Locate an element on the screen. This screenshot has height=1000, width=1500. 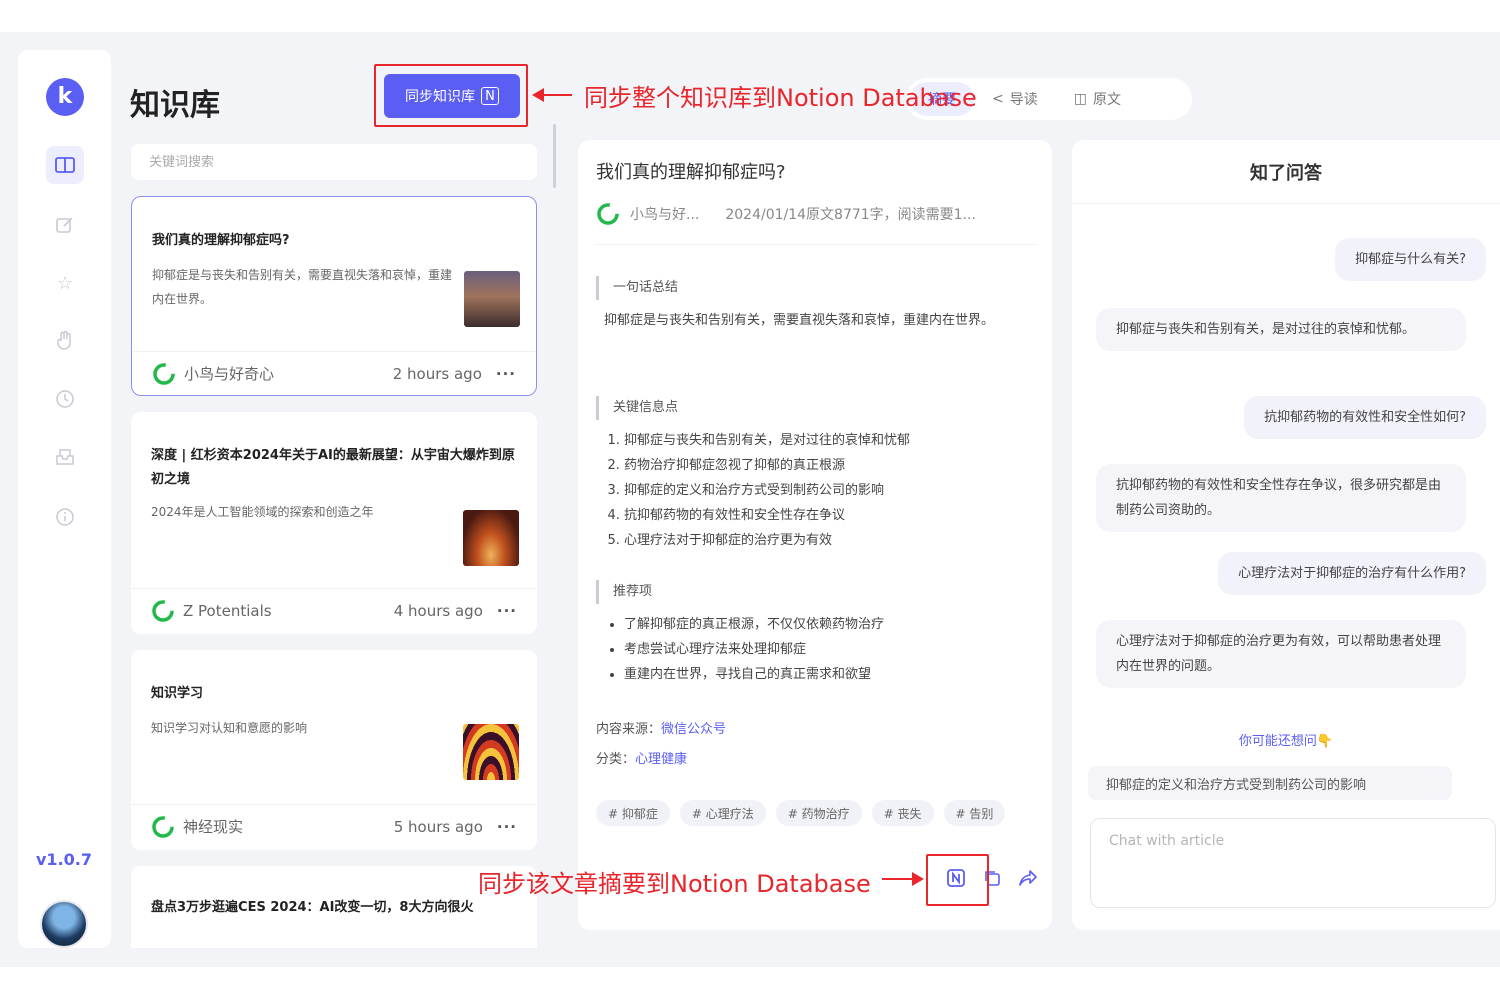
info-icon is located at coordinates (65, 517).